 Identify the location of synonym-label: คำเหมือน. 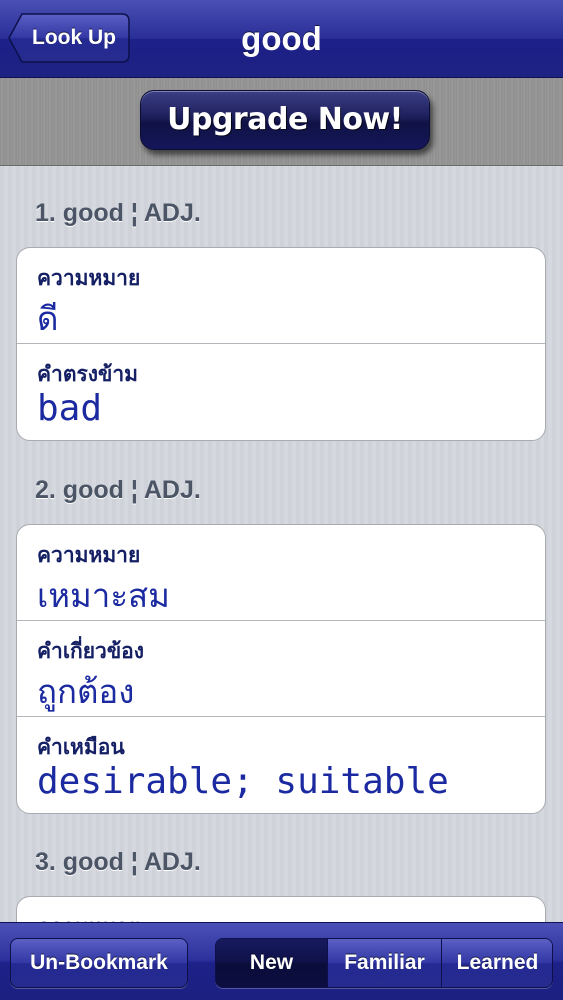
(81, 747).